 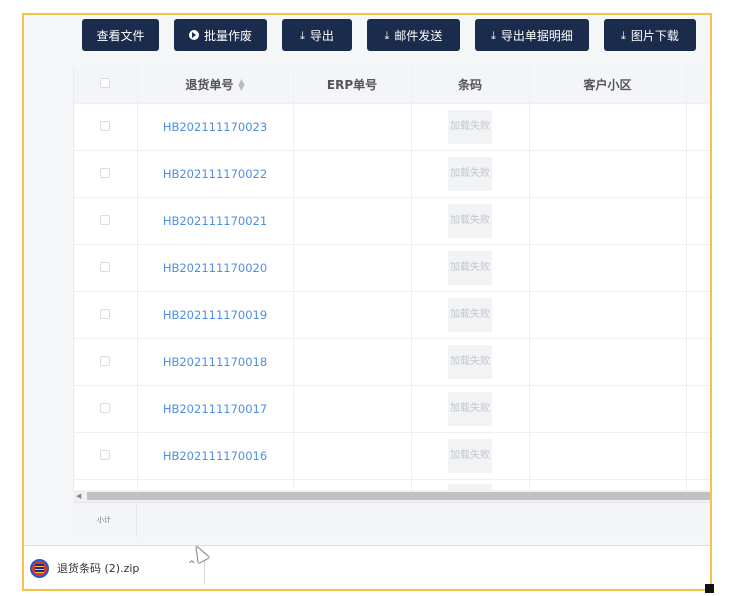 What do you see at coordinates (78, 496) in the screenshot?
I see `scroll-left-icon: ◀` at bounding box center [78, 496].